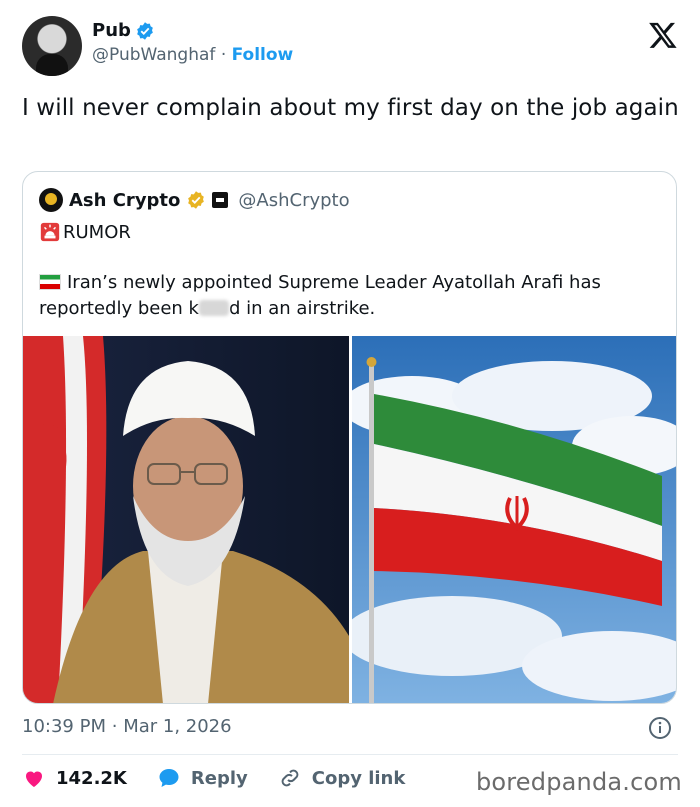  What do you see at coordinates (213, 308) in the screenshot?
I see `censor-blur` at bounding box center [213, 308].